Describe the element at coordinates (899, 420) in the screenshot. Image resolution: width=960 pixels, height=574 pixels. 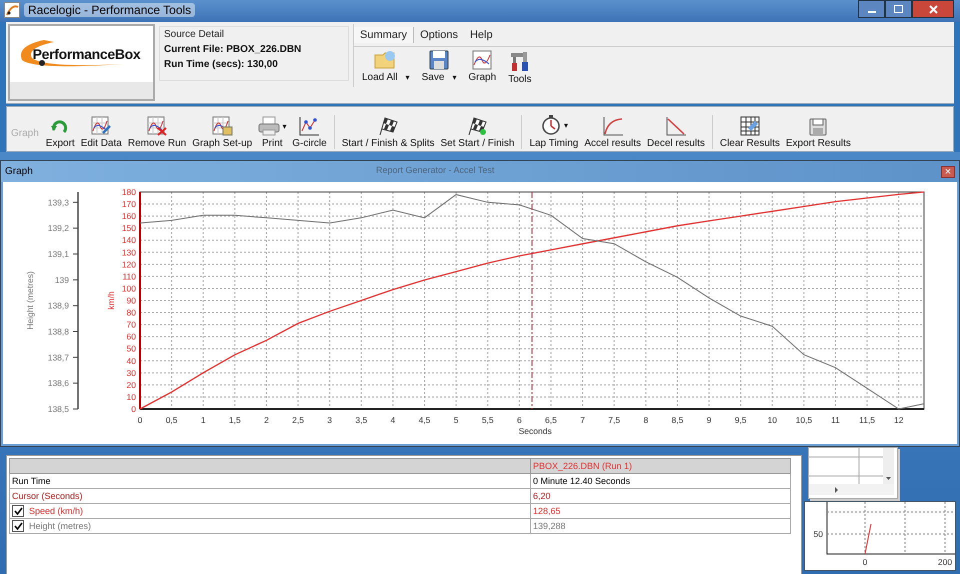
I see `x-tick-label: 12` at that location.